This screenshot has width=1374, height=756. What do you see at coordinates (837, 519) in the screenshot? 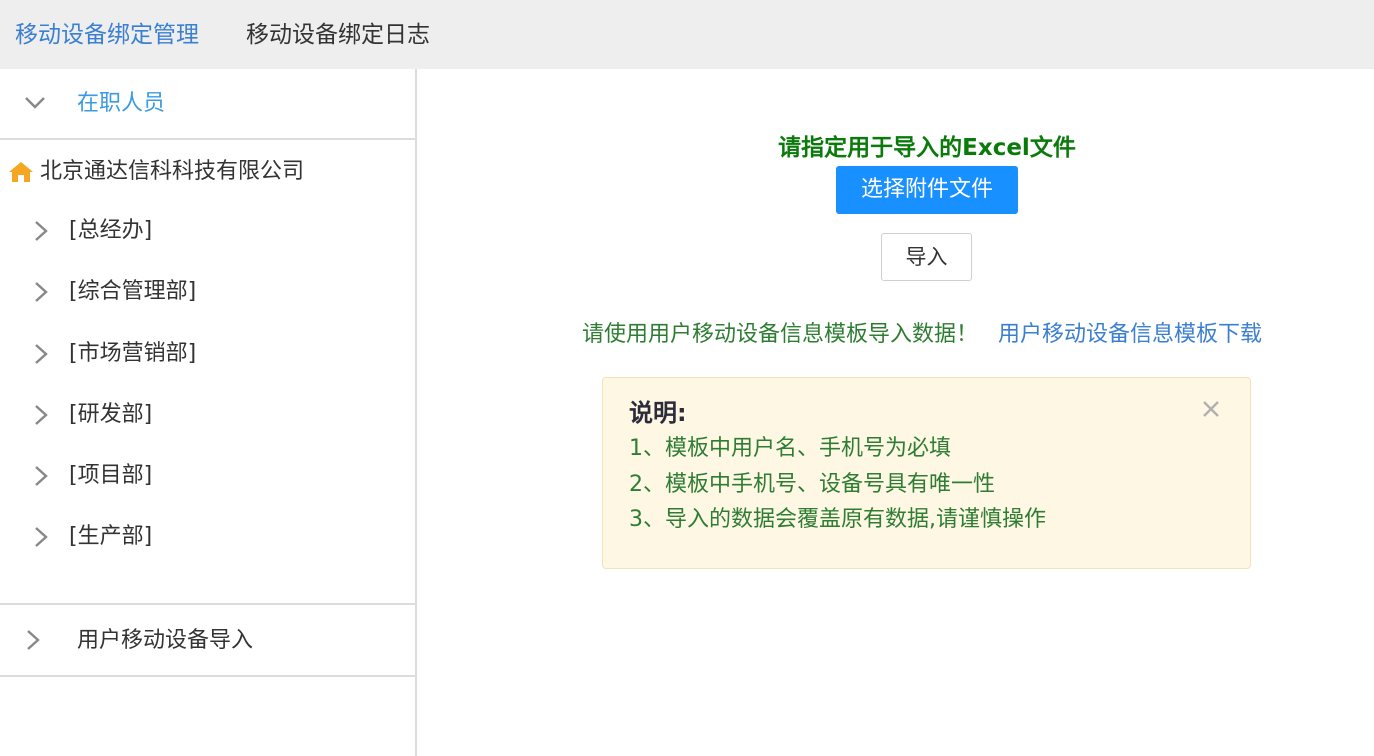
I see `notice-line: 3、导入的数据会覆盖原有数据,请谨慎操作` at bounding box center [837, 519].